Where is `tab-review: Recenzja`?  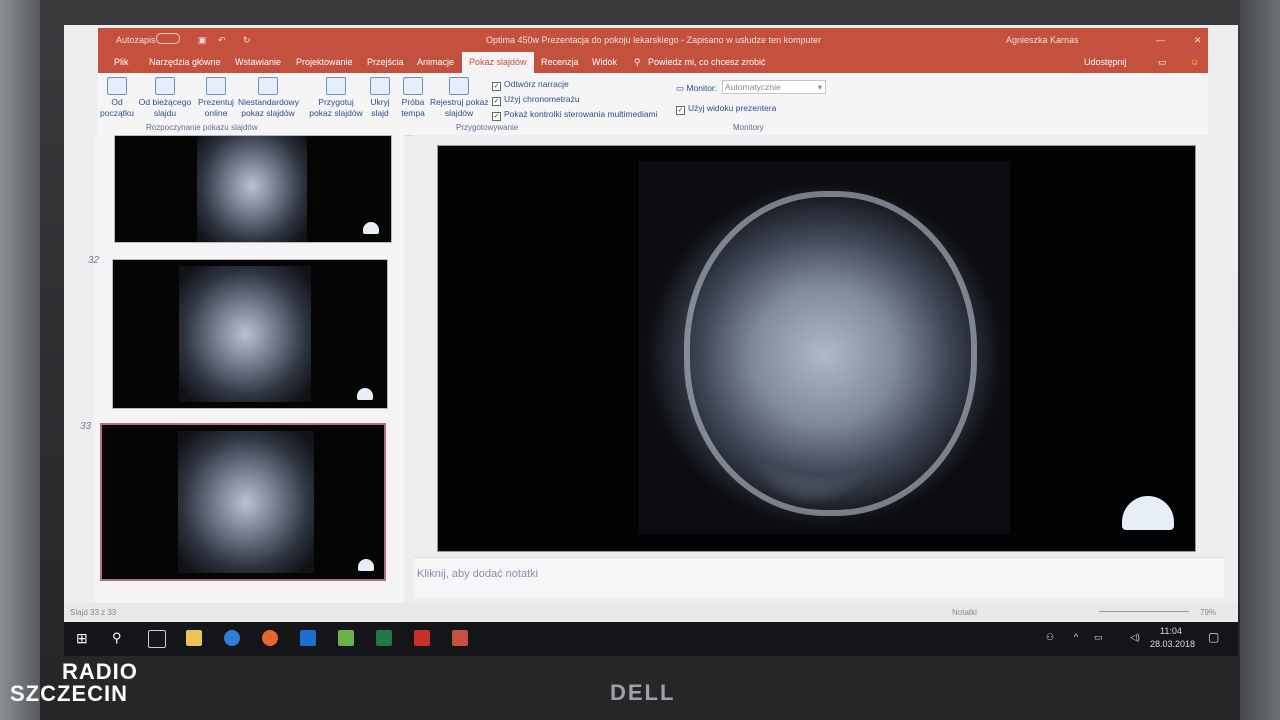
tab-review: Recenzja is located at coordinates (560, 62).